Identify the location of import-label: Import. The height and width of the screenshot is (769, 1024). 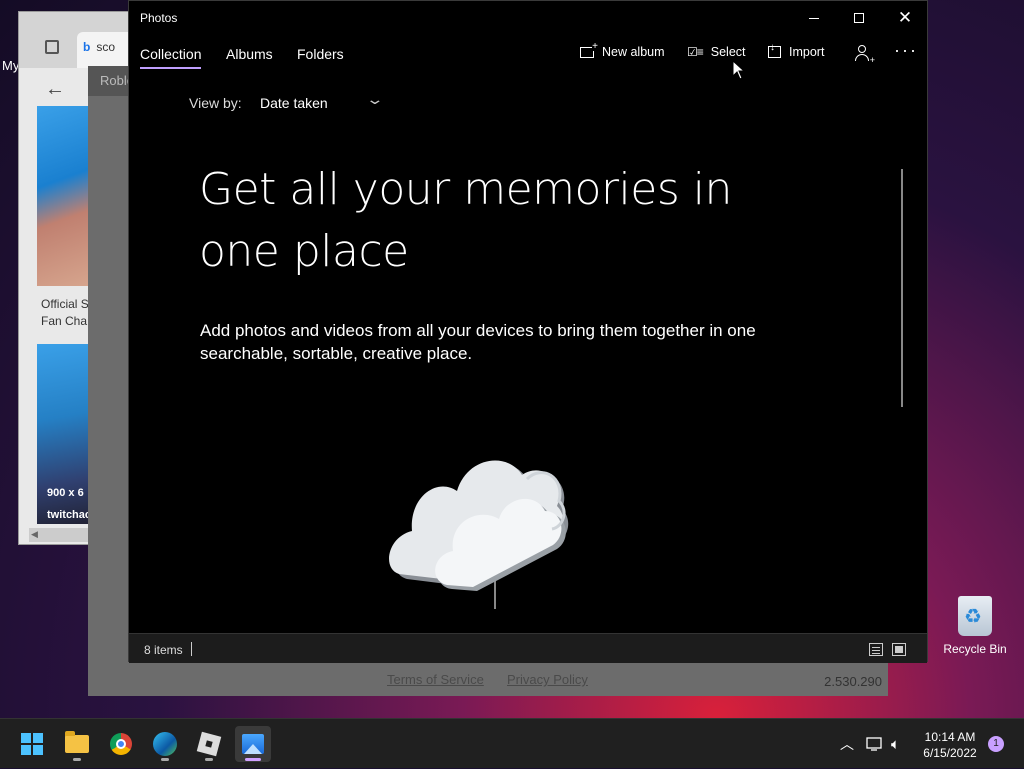
(807, 52).